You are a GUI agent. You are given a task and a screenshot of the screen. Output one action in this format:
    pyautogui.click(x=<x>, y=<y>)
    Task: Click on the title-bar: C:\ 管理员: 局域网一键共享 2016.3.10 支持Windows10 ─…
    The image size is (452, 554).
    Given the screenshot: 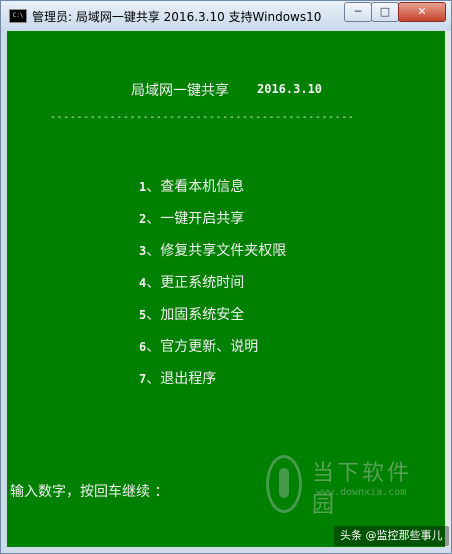 What is the action you would take?
    pyautogui.click(x=226, y=16)
    